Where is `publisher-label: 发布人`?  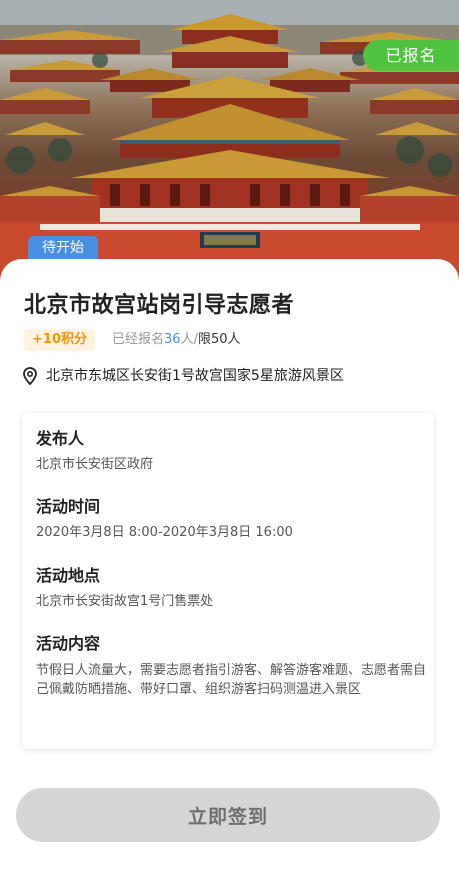 publisher-label: 发布人 is located at coordinates (60, 438).